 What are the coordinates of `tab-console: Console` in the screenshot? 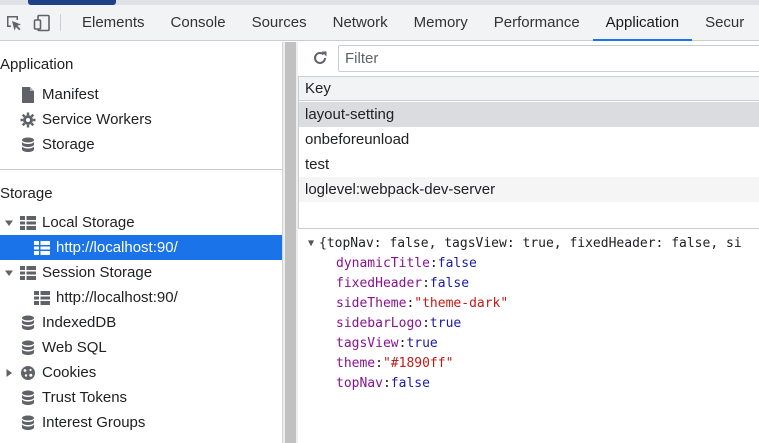 It's located at (198, 22).